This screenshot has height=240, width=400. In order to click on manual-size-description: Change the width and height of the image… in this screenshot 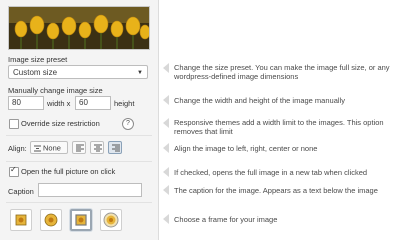, I will do `click(259, 100)`.